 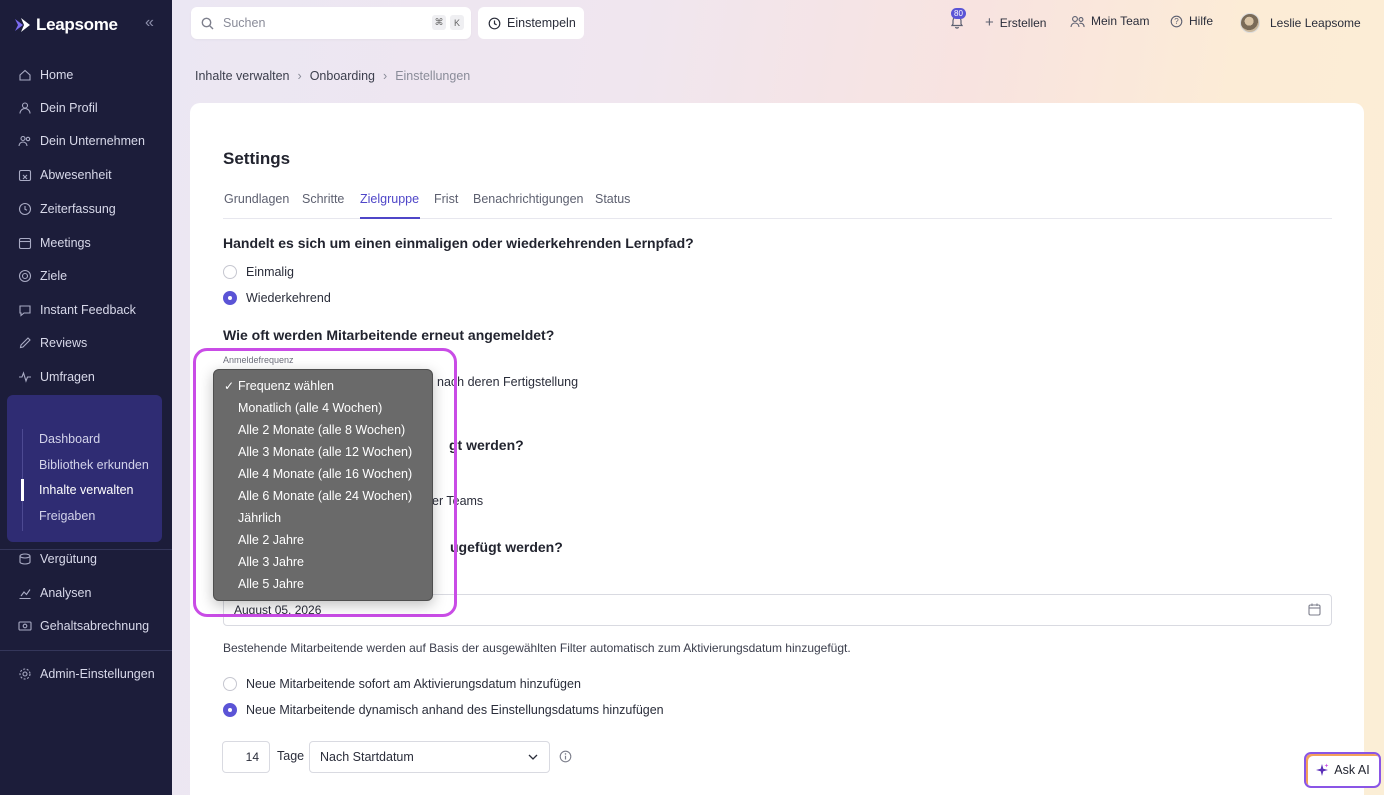 I want to click on radio-wiederkehrend: Wiederkehrend, so click(x=277, y=298).